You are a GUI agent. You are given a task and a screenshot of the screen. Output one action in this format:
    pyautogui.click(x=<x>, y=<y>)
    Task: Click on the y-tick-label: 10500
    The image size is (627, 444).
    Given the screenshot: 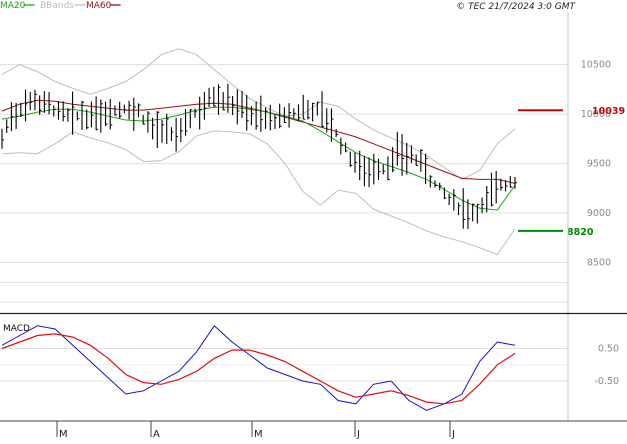 What is the action you would take?
    pyautogui.click(x=596, y=65)
    